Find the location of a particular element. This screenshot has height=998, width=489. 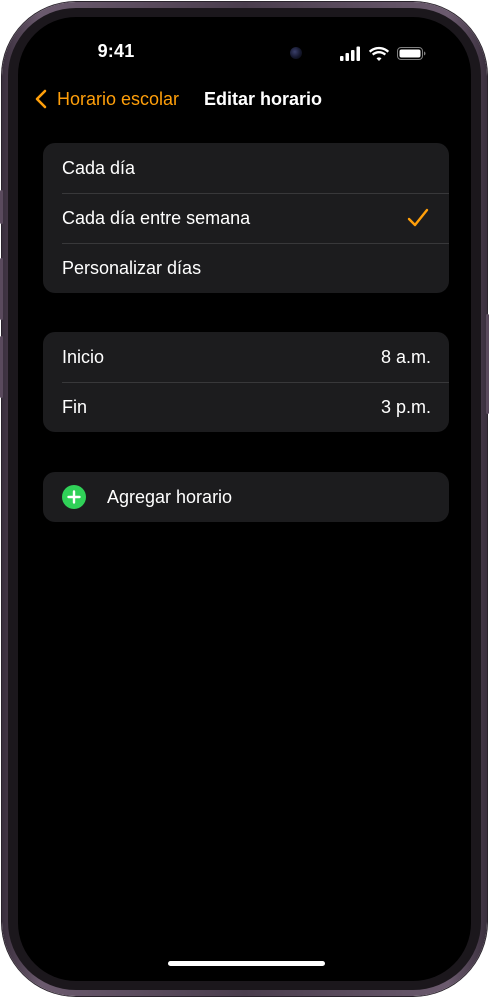

repeat-option-weekdays: Cada día entre semana is located at coordinates (246, 218).